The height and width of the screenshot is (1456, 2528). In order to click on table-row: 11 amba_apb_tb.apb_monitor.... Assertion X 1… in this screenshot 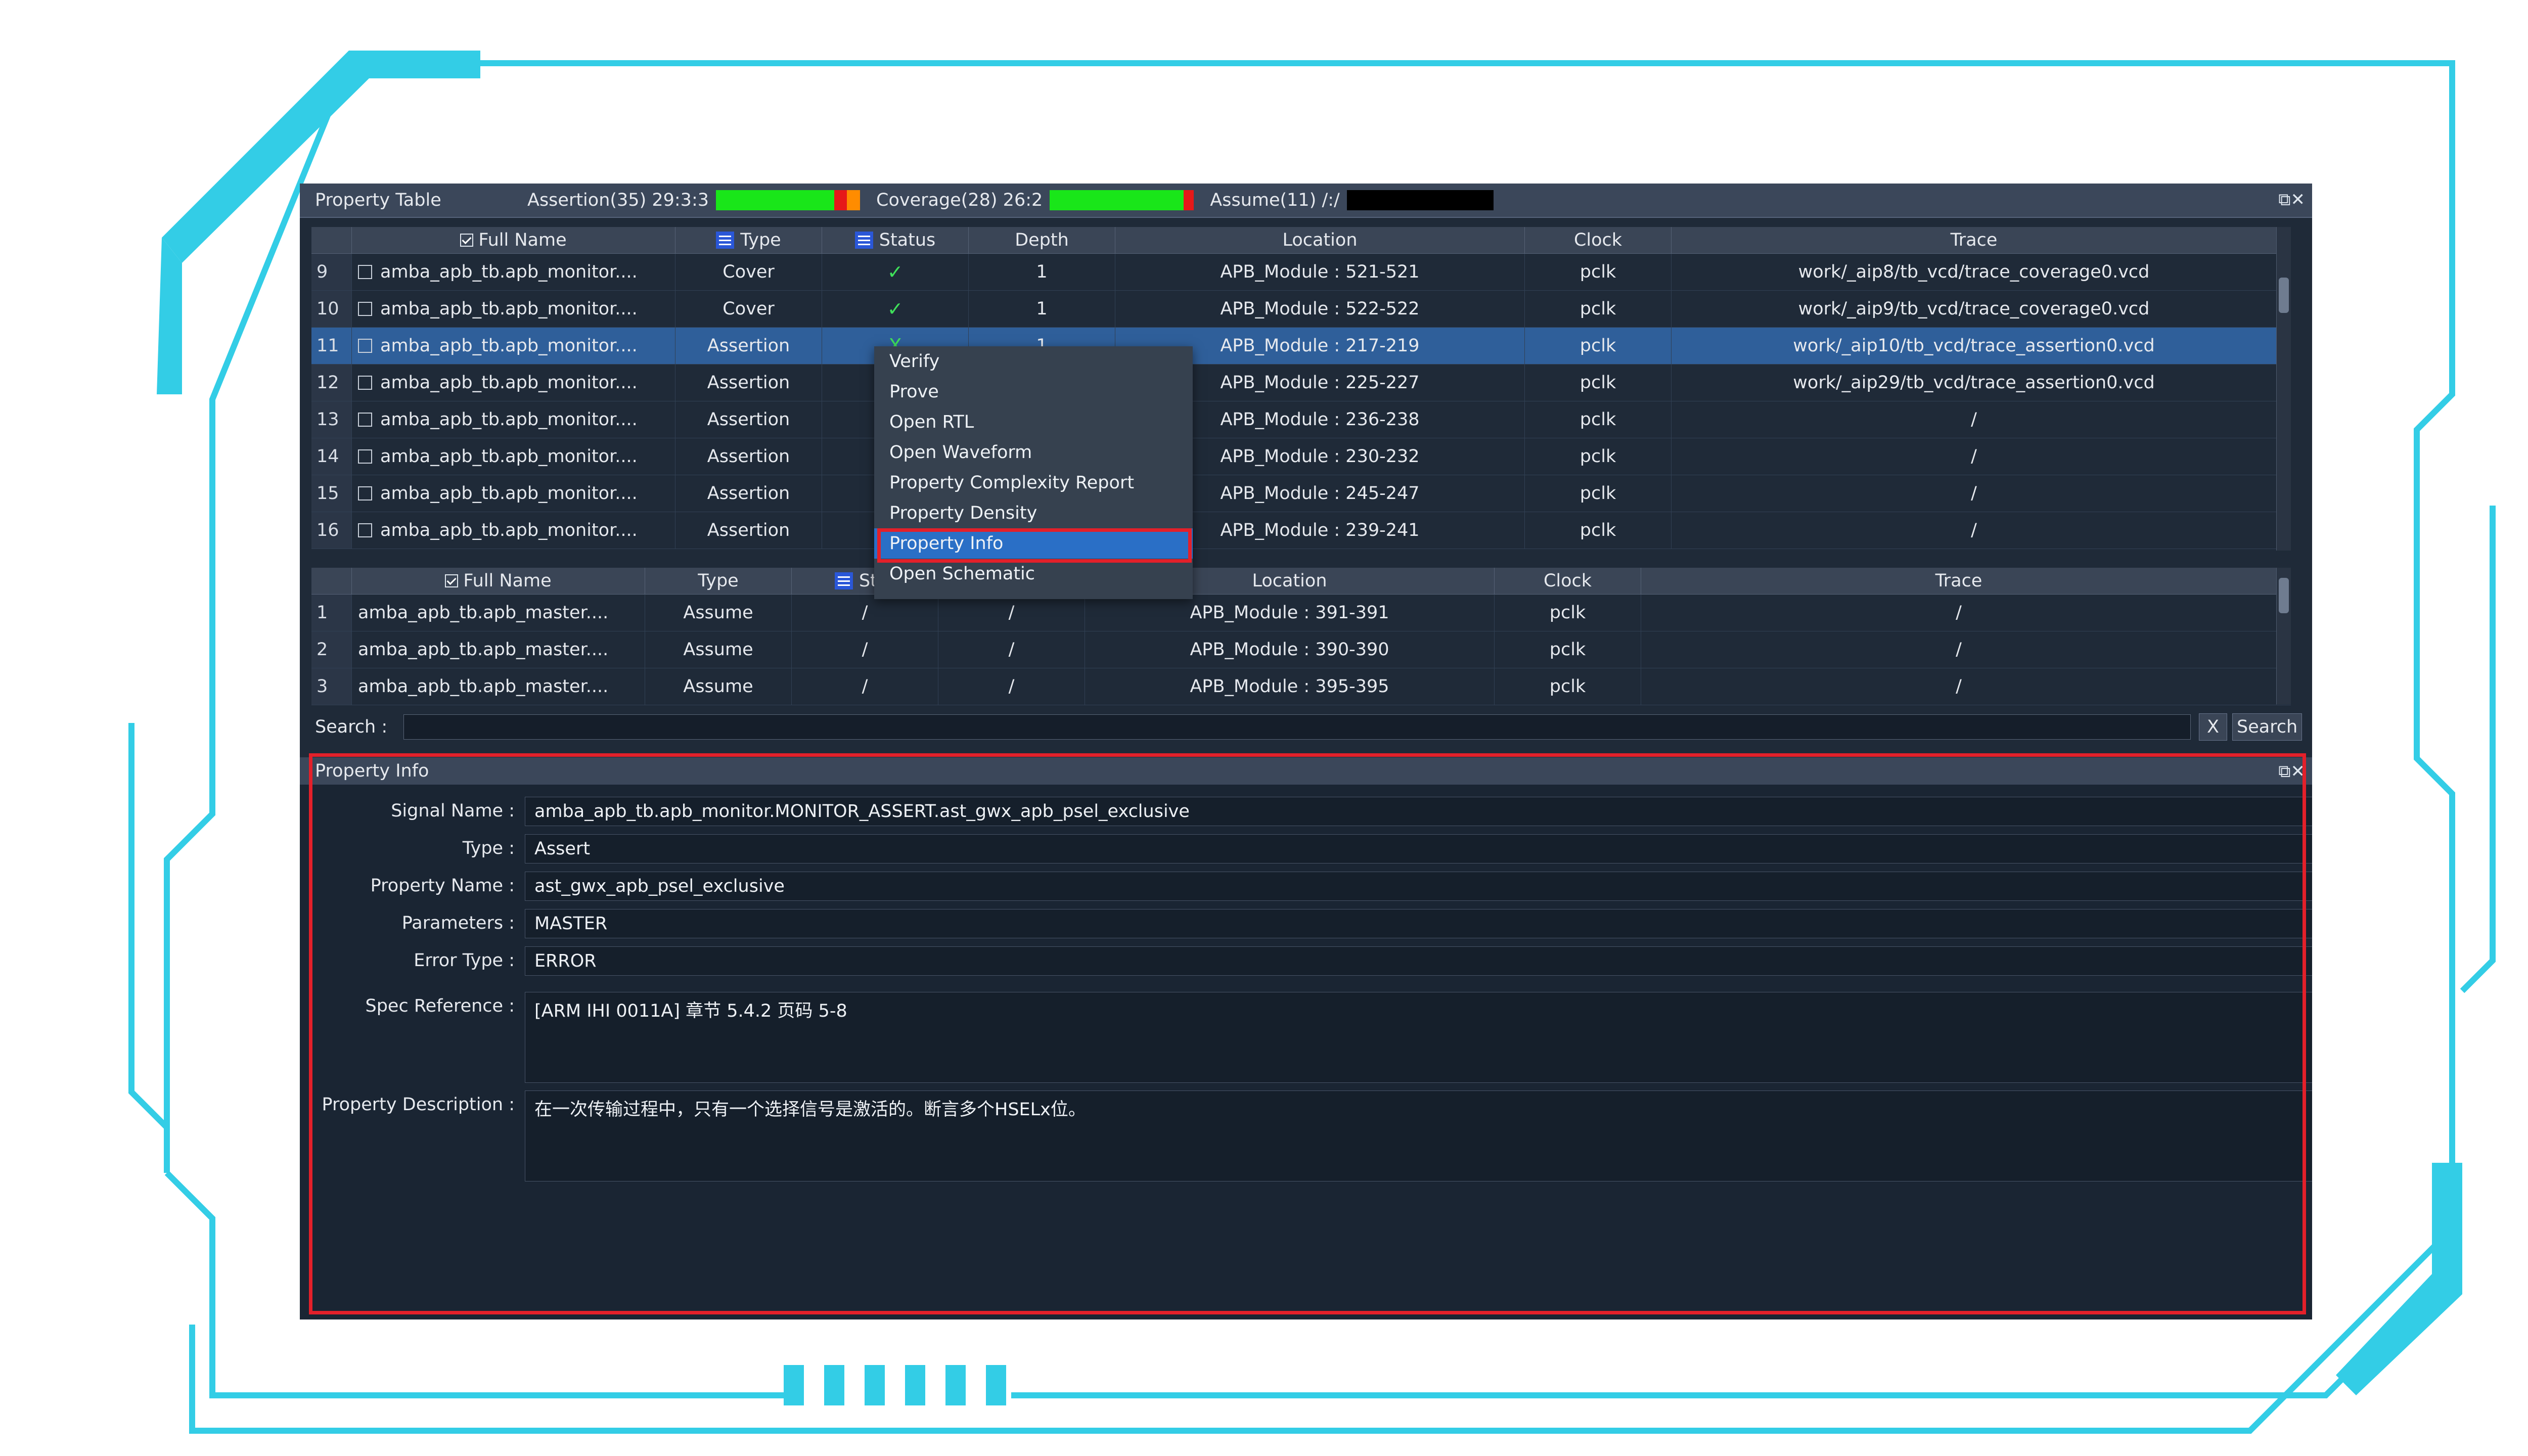, I will do `click(1301, 346)`.